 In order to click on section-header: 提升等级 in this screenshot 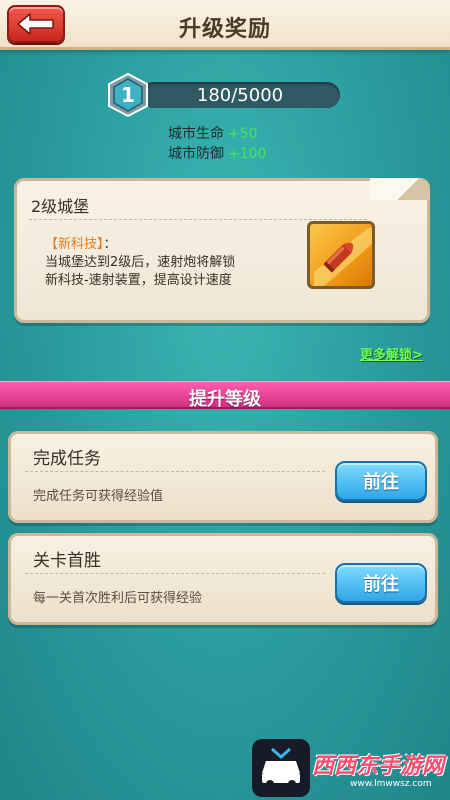, I will do `click(225, 395)`.